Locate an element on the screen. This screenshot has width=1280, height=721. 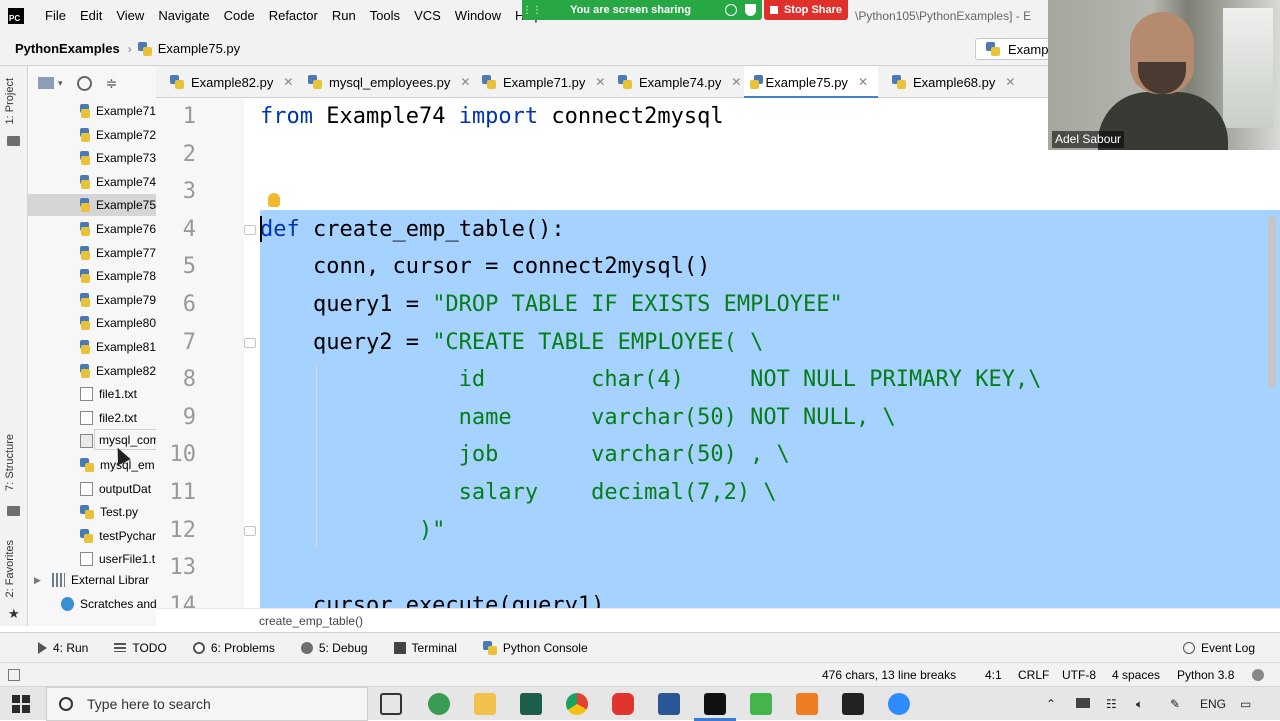
tab-example71: Example71.py ✕ is located at coordinates (543, 82).